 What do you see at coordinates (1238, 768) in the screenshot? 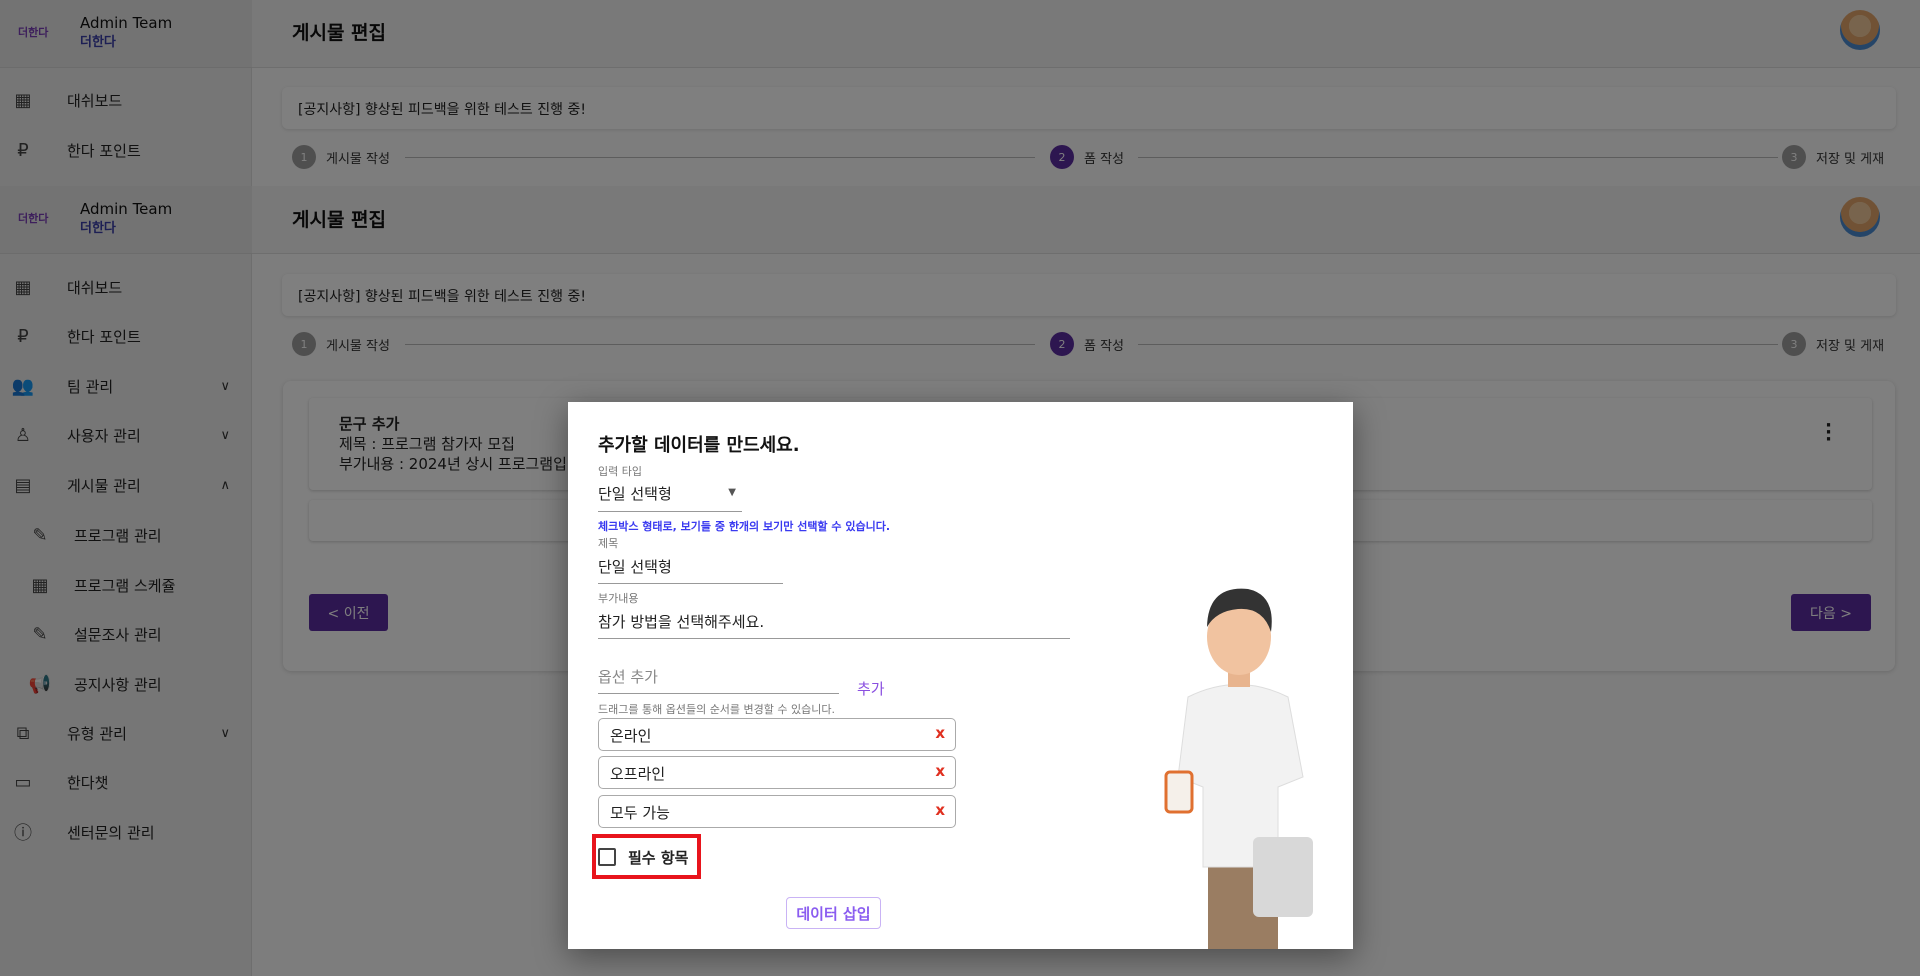
I see `character-illustration` at bounding box center [1238, 768].